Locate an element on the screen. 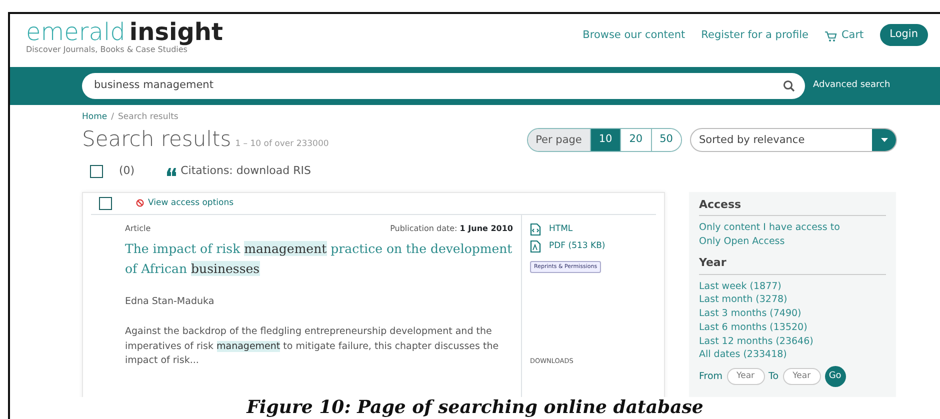  to-label: To is located at coordinates (773, 377).